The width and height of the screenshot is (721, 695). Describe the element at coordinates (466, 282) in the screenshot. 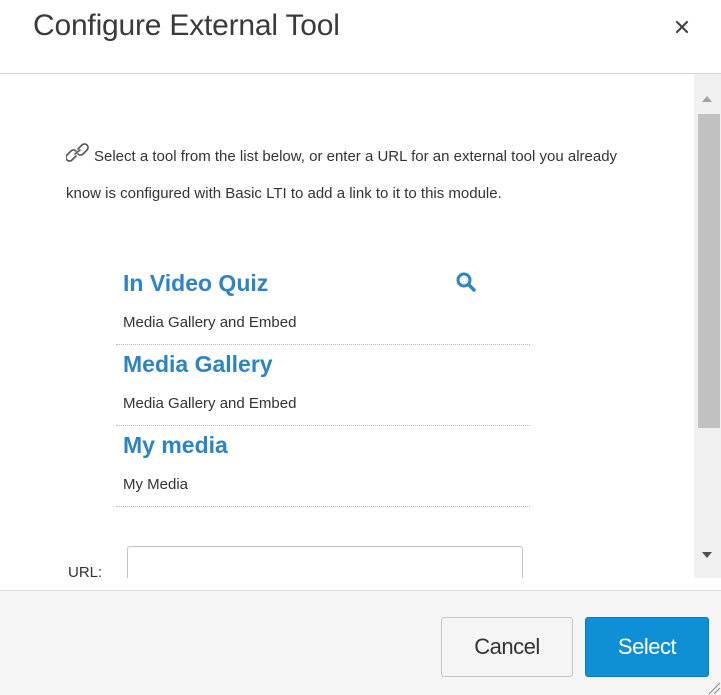

I see `search-icon` at that location.